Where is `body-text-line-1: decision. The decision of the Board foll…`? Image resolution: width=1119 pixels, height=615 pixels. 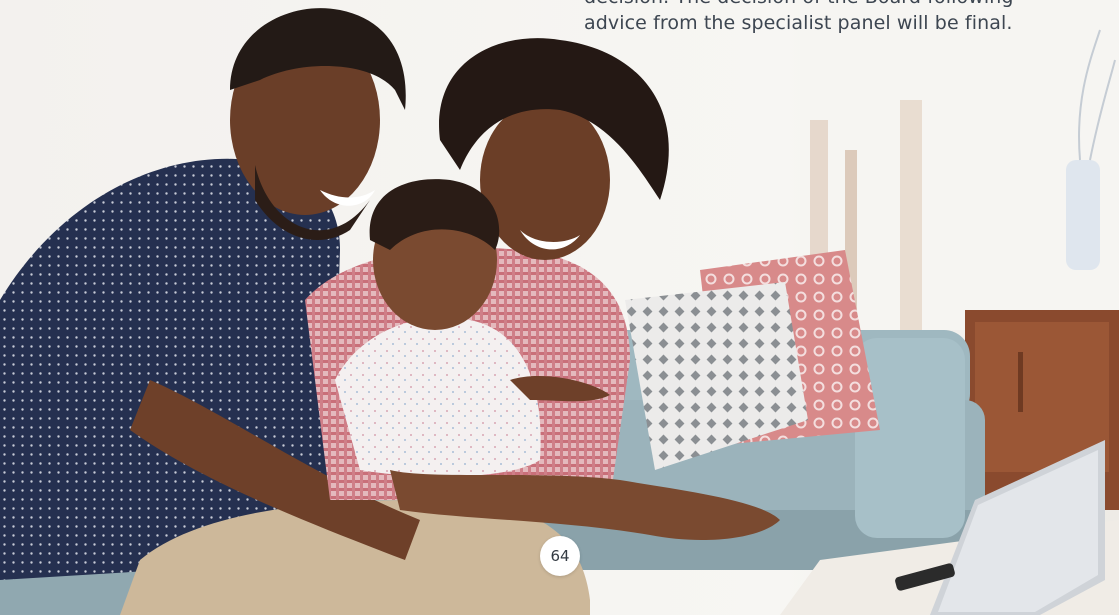
body-text-line-1: decision. The decision of the Board foll… is located at coordinates (844, 5).